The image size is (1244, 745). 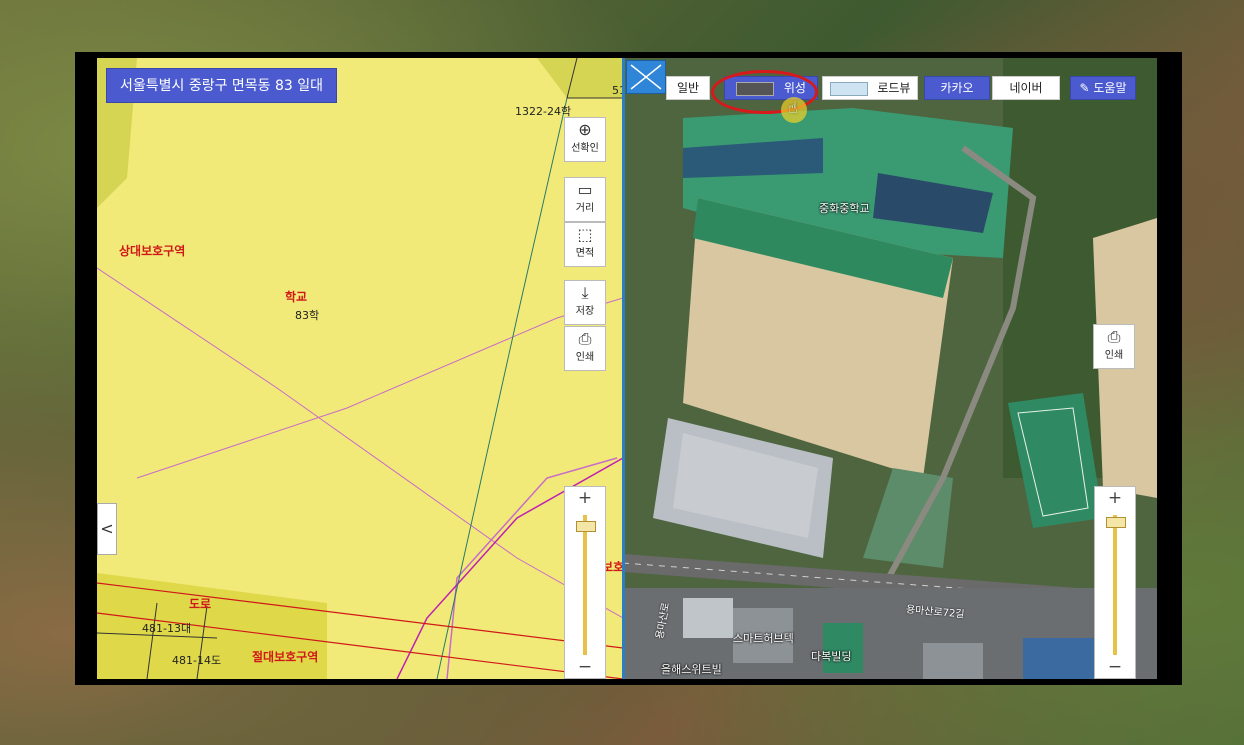 I want to click on tab-kakao: 카카오, so click(x=957, y=88).